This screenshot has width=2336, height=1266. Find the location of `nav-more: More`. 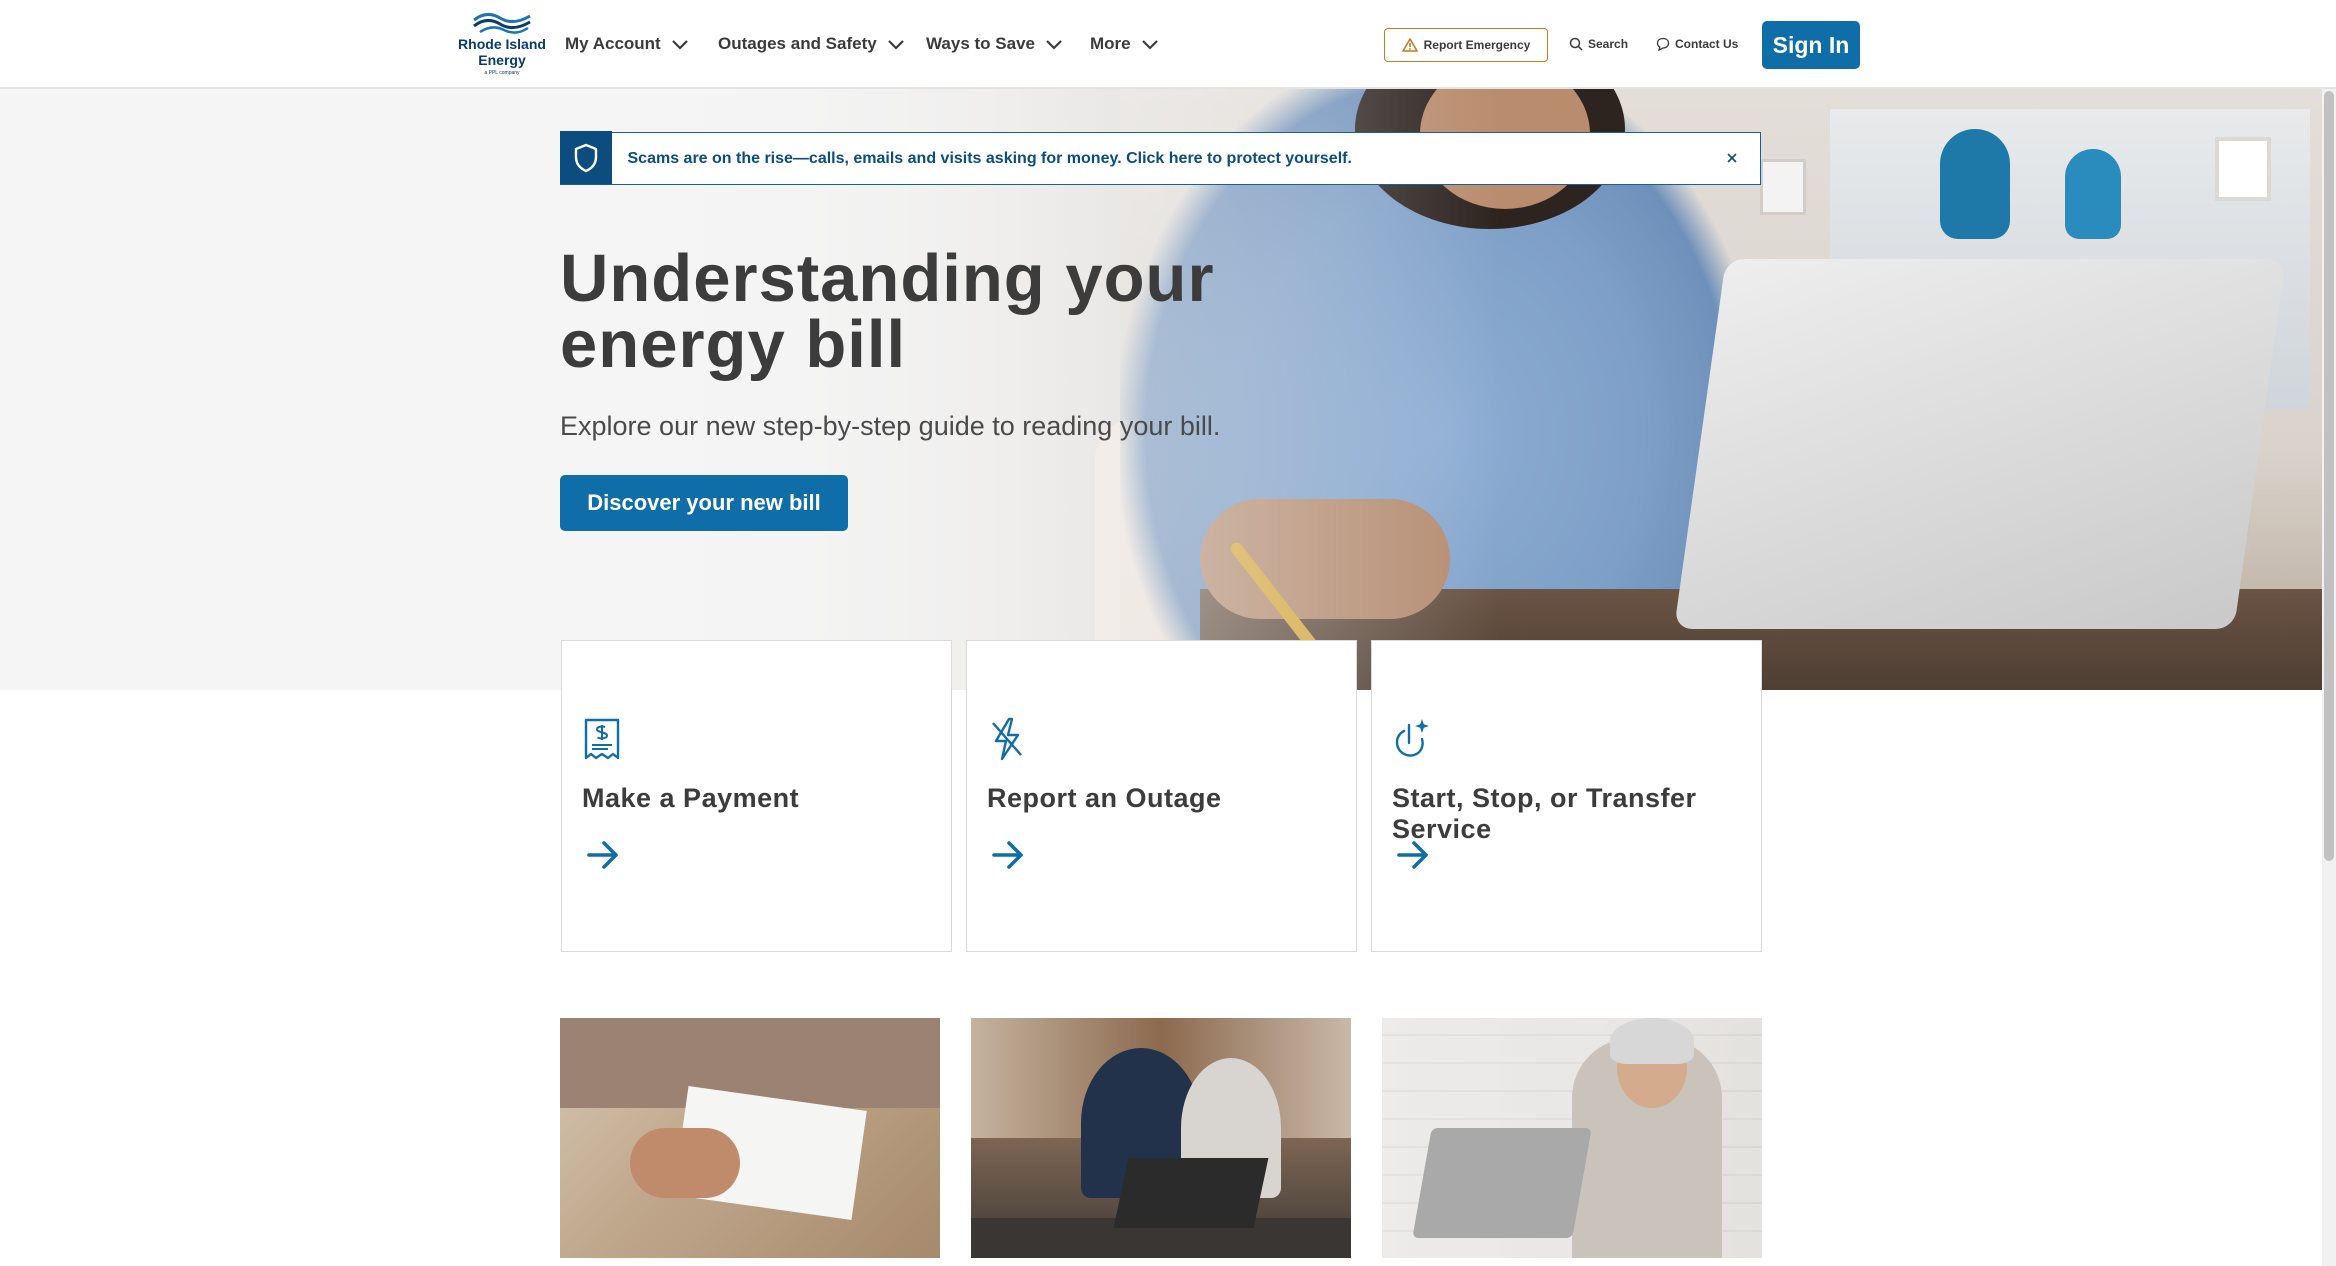

nav-more: More is located at coordinates (1124, 44).